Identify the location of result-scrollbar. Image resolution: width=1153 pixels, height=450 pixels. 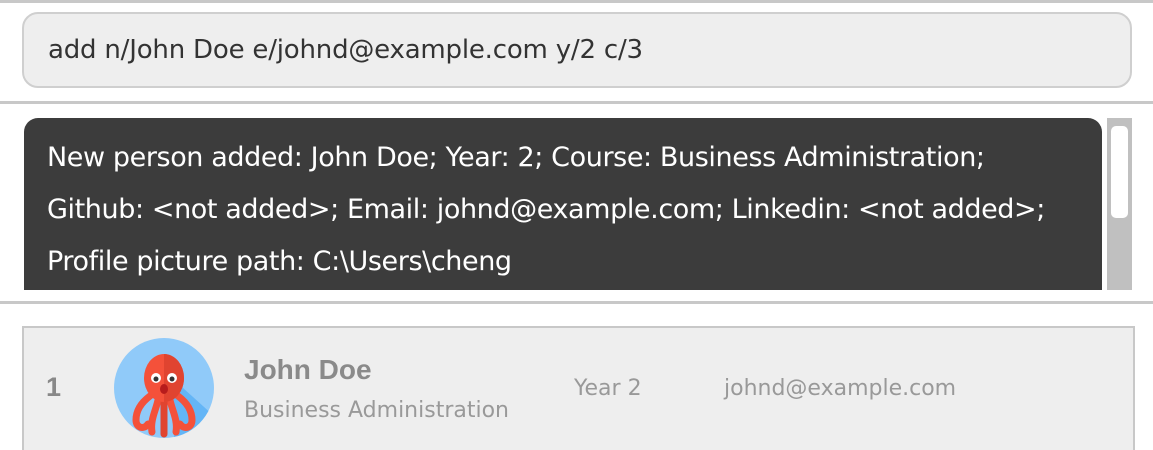
(1119, 204).